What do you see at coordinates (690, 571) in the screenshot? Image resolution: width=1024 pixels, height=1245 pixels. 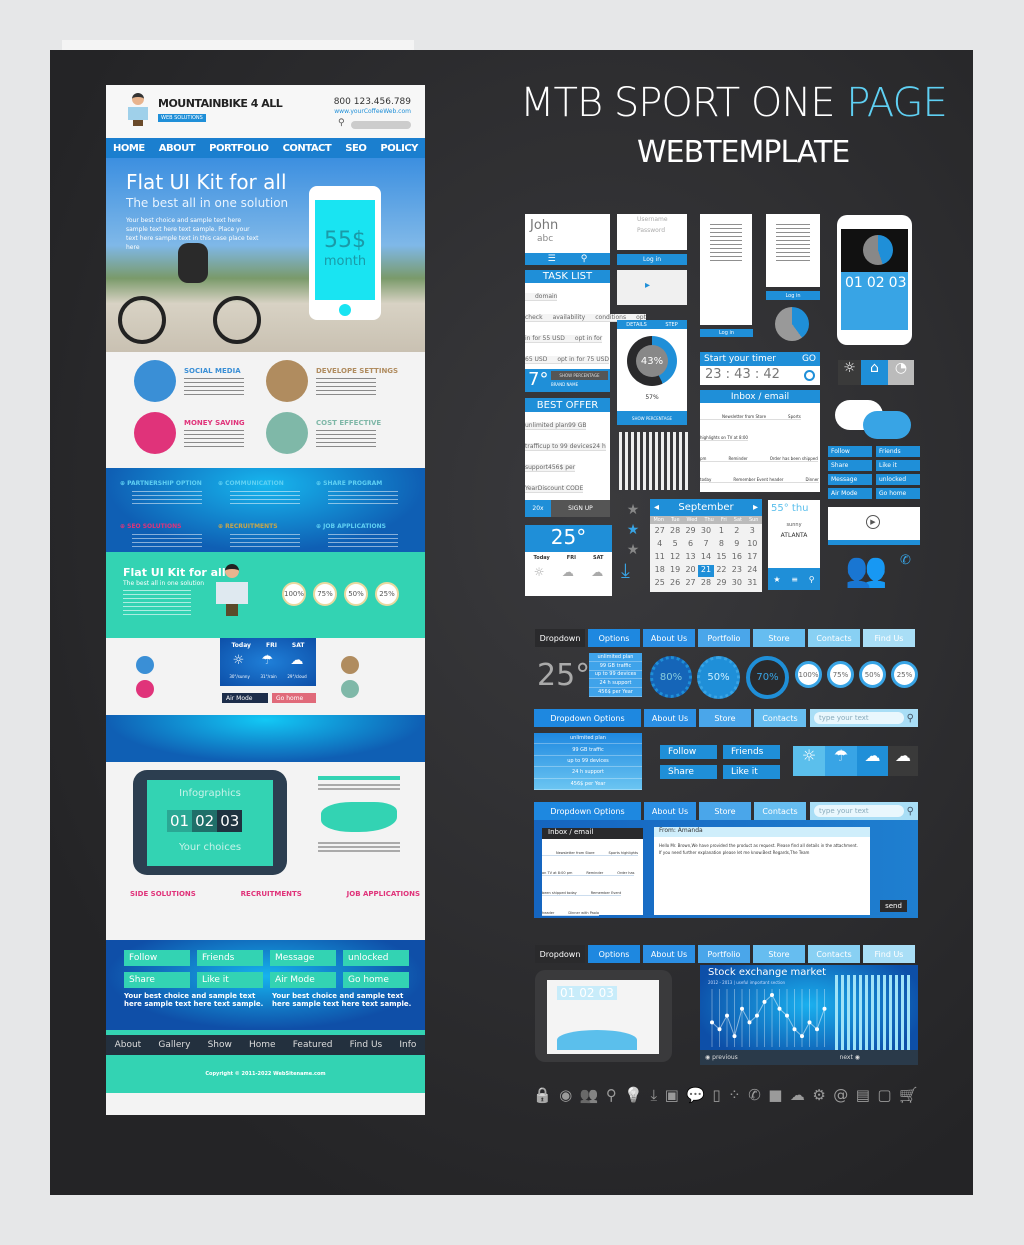 I see `calendar-date: 20` at bounding box center [690, 571].